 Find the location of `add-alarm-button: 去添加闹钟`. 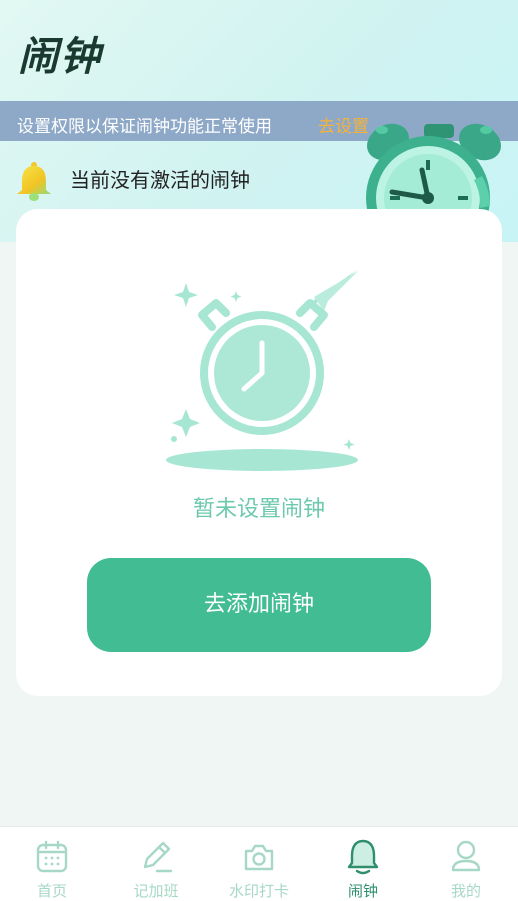

add-alarm-button: 去添加闹钟 is located at coordinates (259, 605).